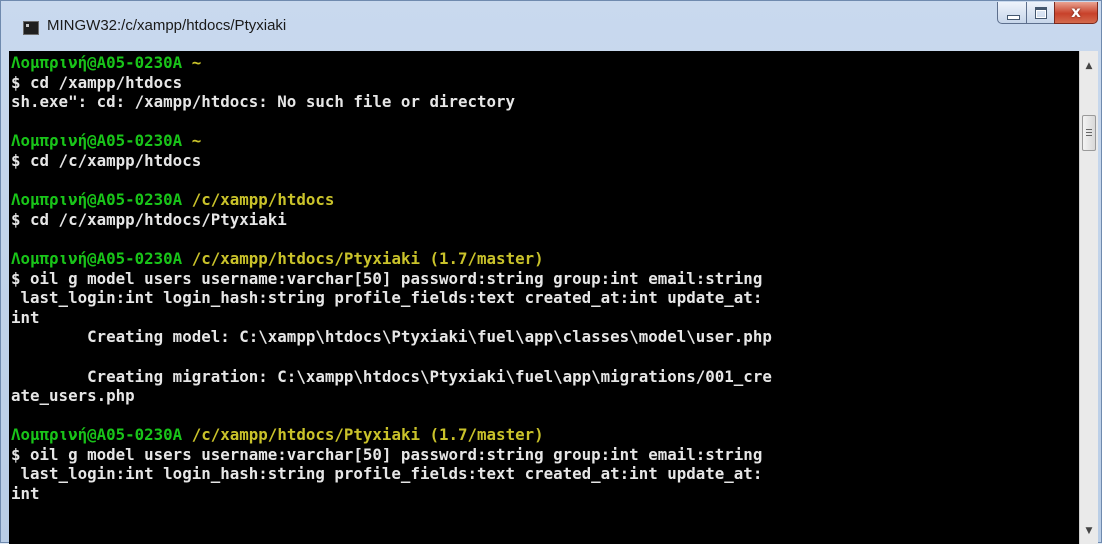 Image resolution: width=1102 pixels, height=544 pixels. What do you see at coordinates (1088, 297) in the screenshot?
I see `vertical-scrollbar: ▲ ▼` at bounding box center [1088, 297].